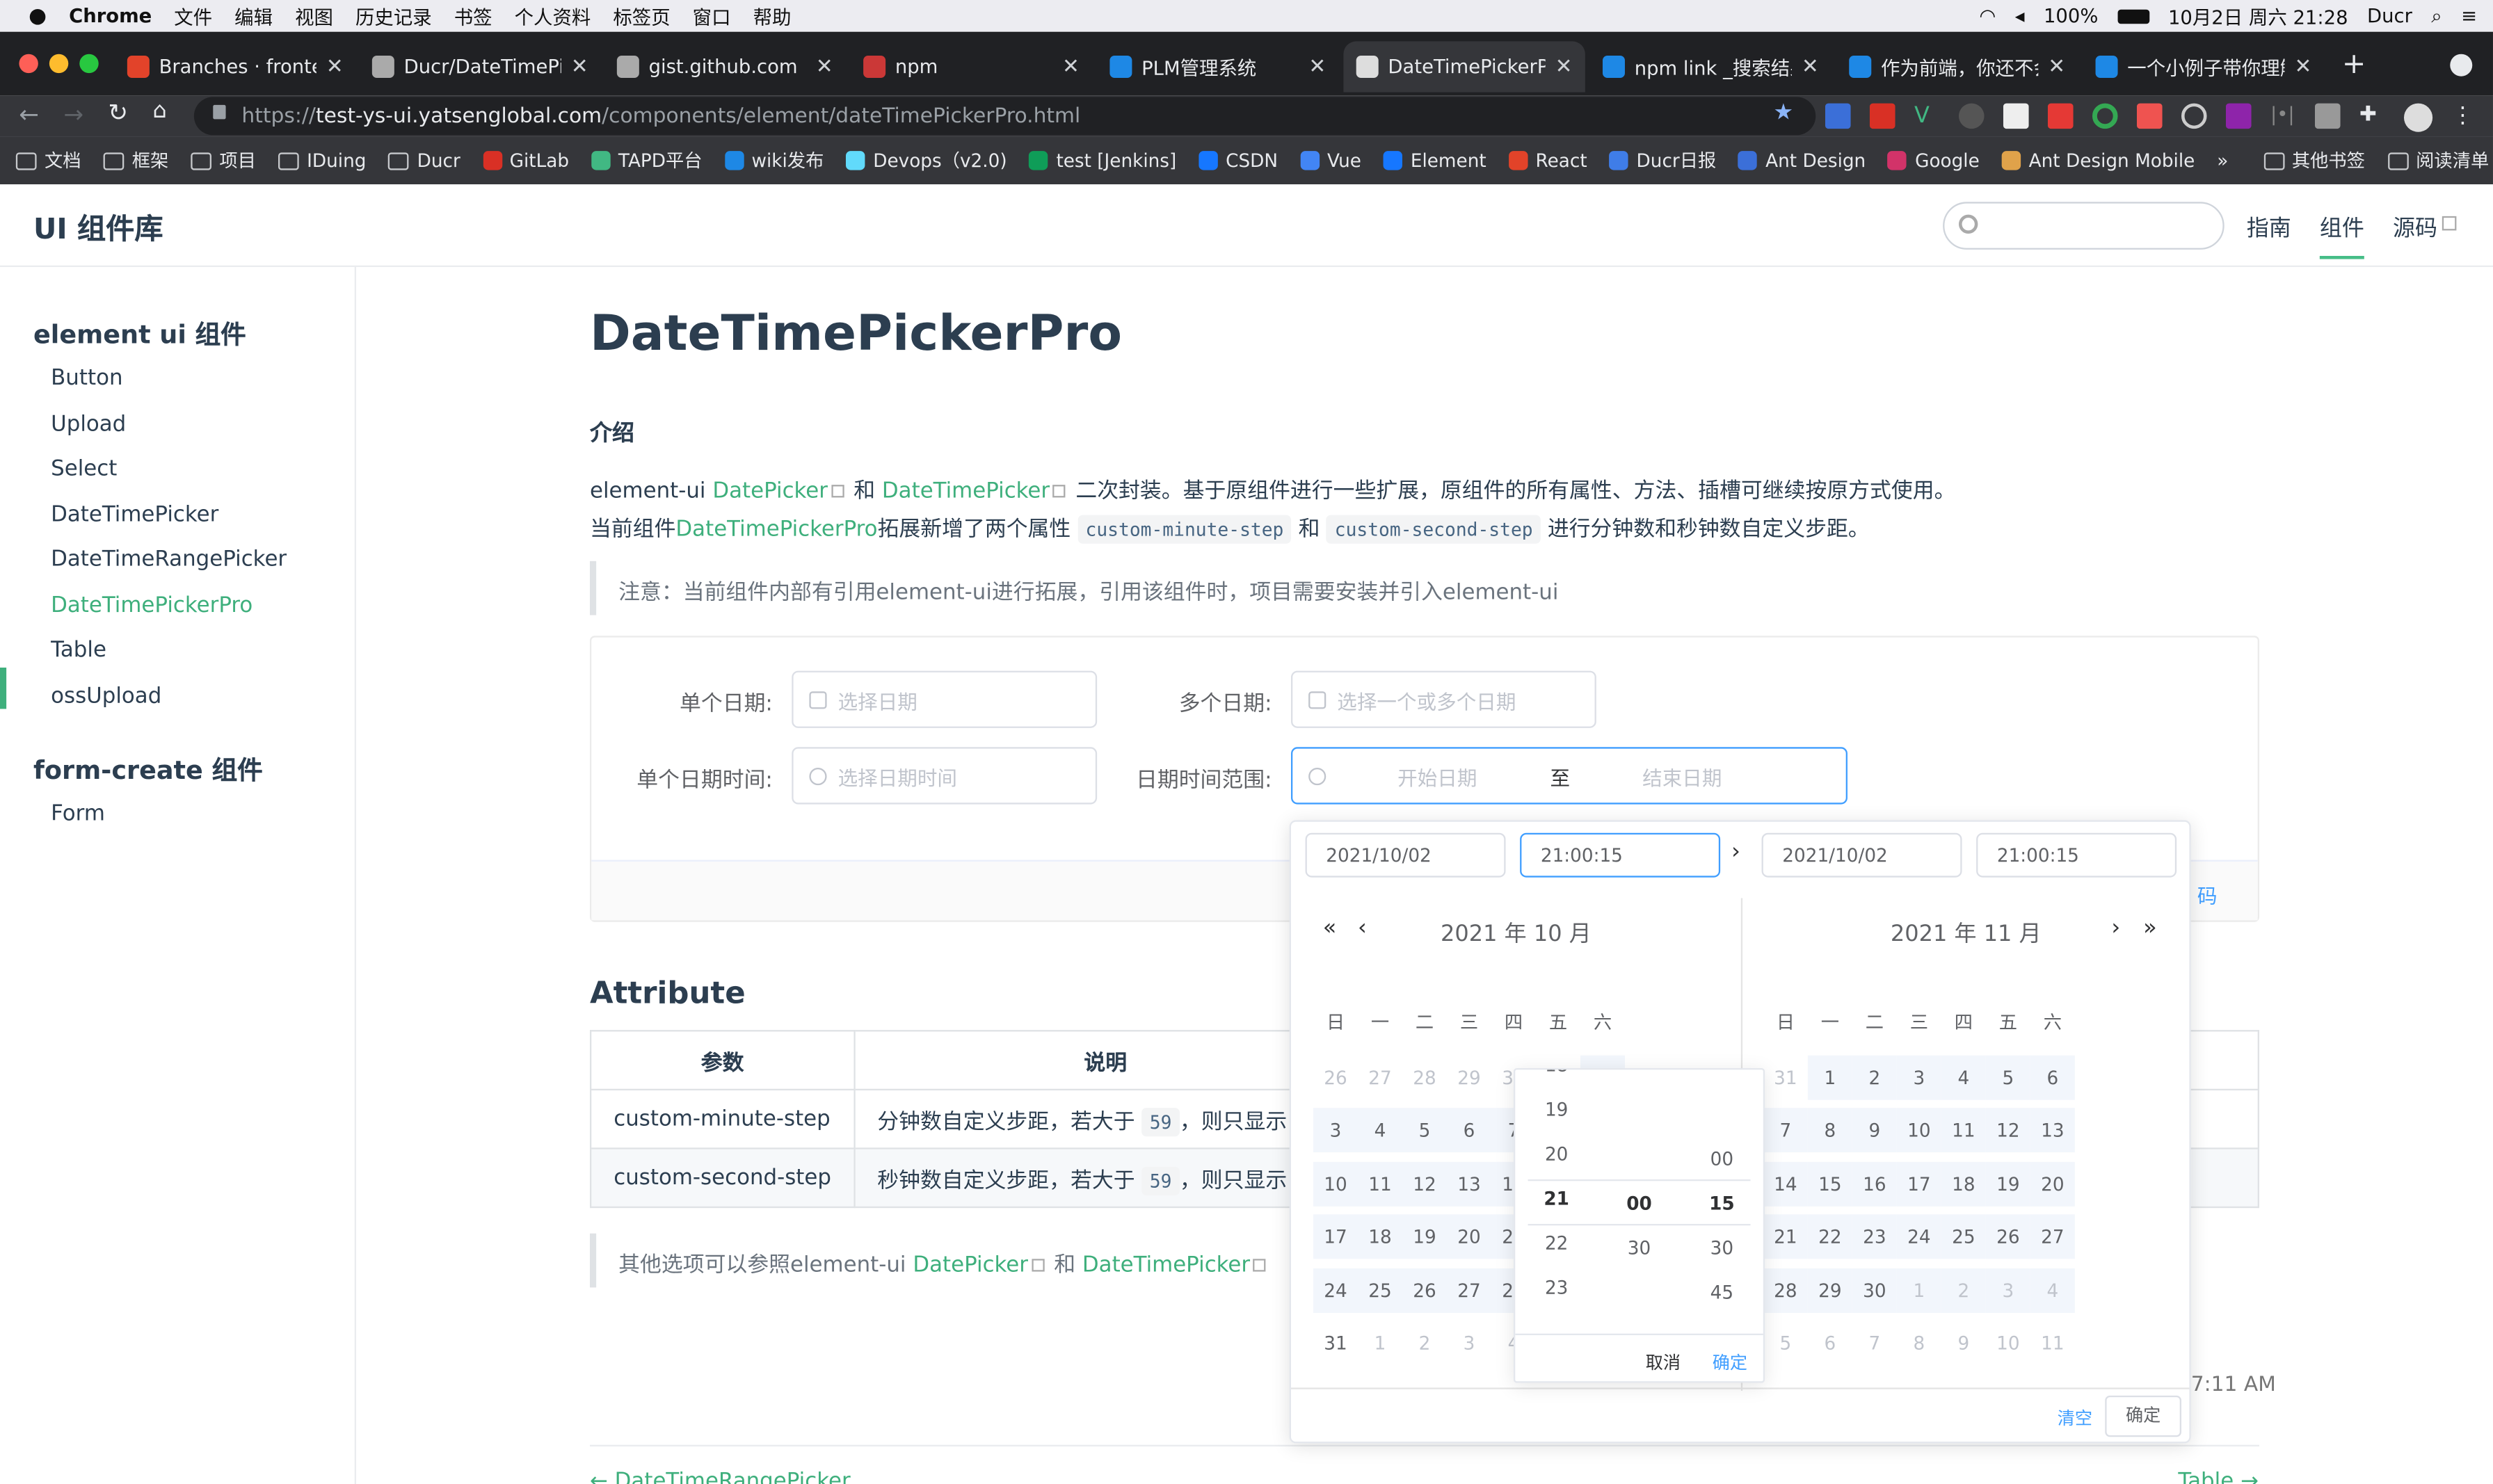 This screenshot has height=1484, width=2493. What do you see at coordinates (1919, 1343) in the screenshot?
I see `calendar-day: 8` at bounding box center [1919, 1343].